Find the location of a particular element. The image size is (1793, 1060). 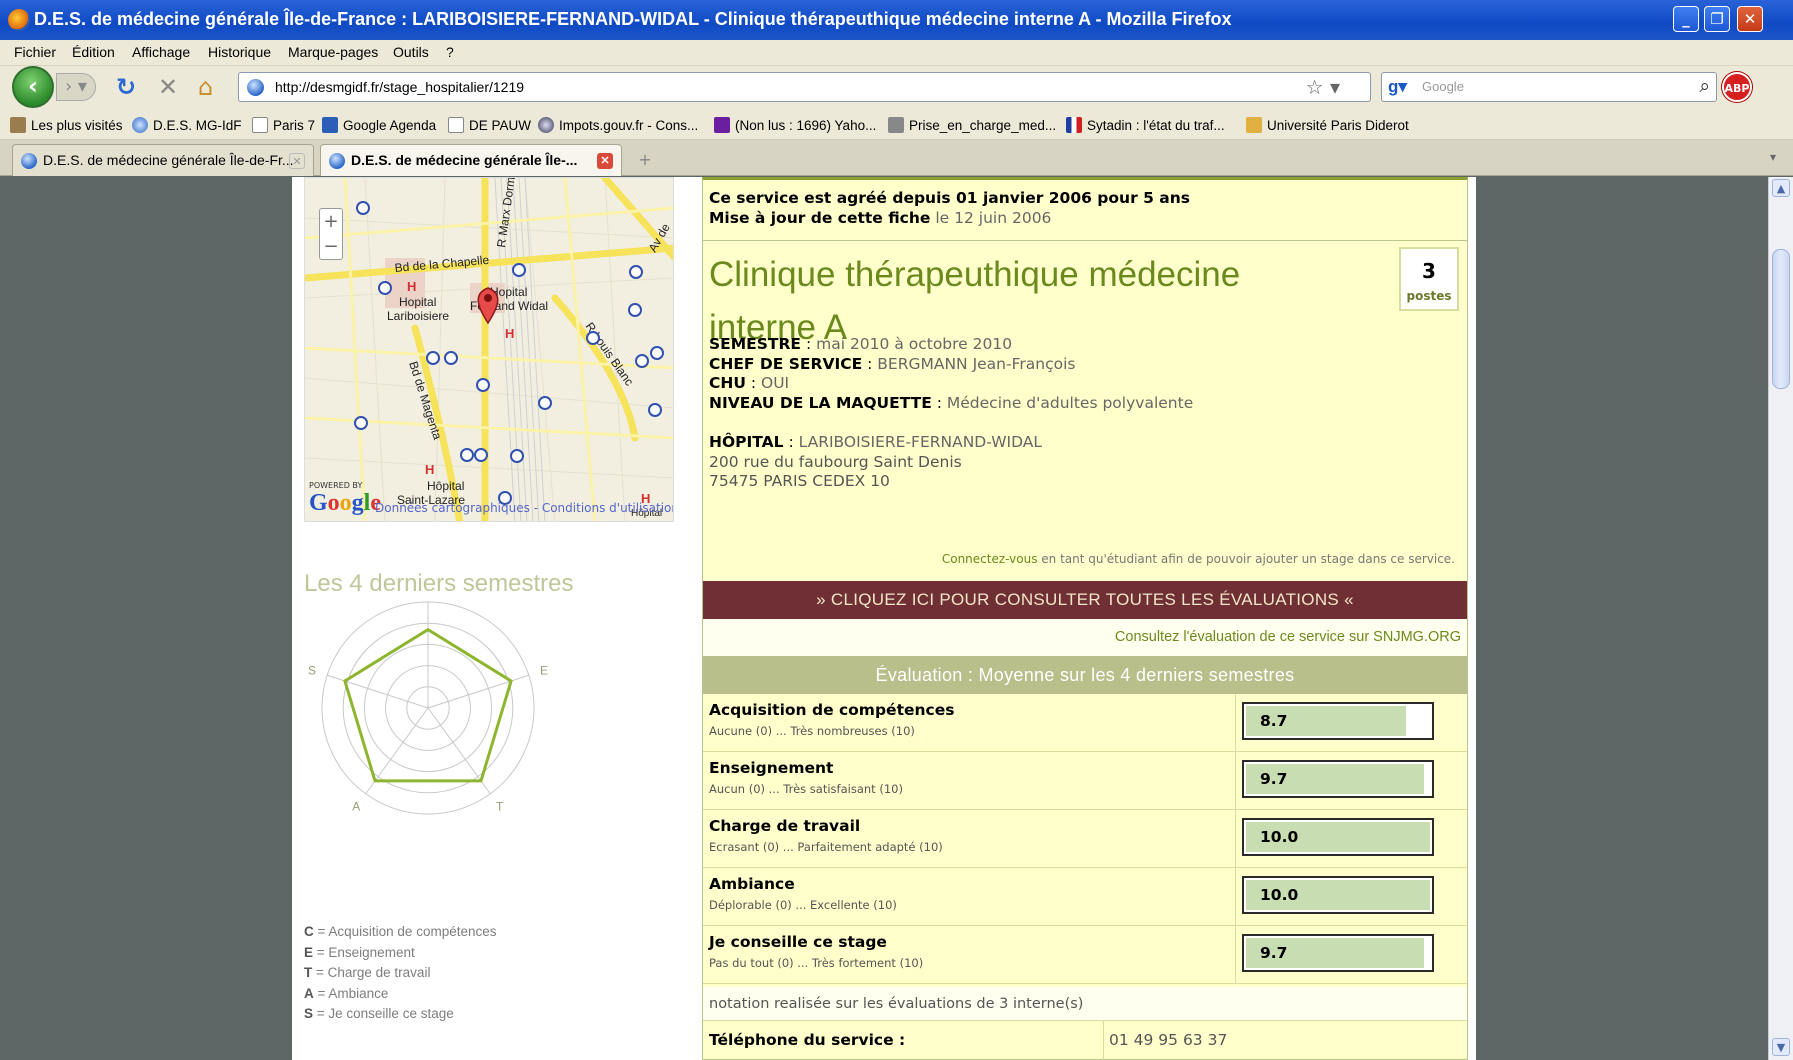

menu-edition: Édition is located at coordinates (93, 52).